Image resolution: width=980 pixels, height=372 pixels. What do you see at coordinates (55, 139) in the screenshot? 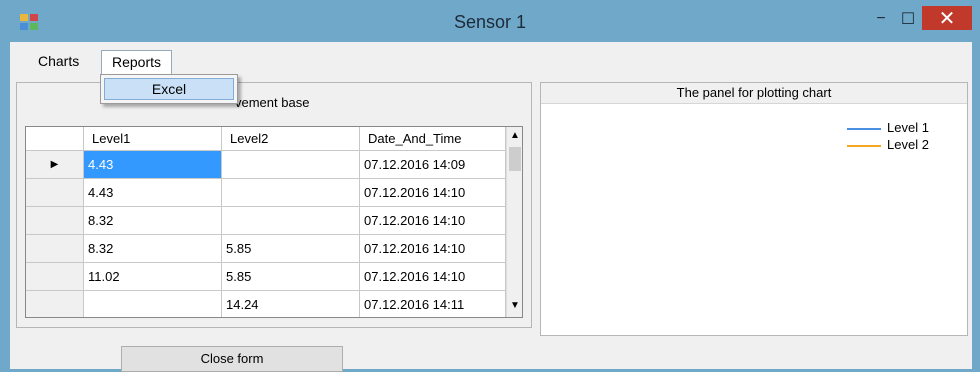
I see `grid-corner-header` at bounding box center [55, 139].